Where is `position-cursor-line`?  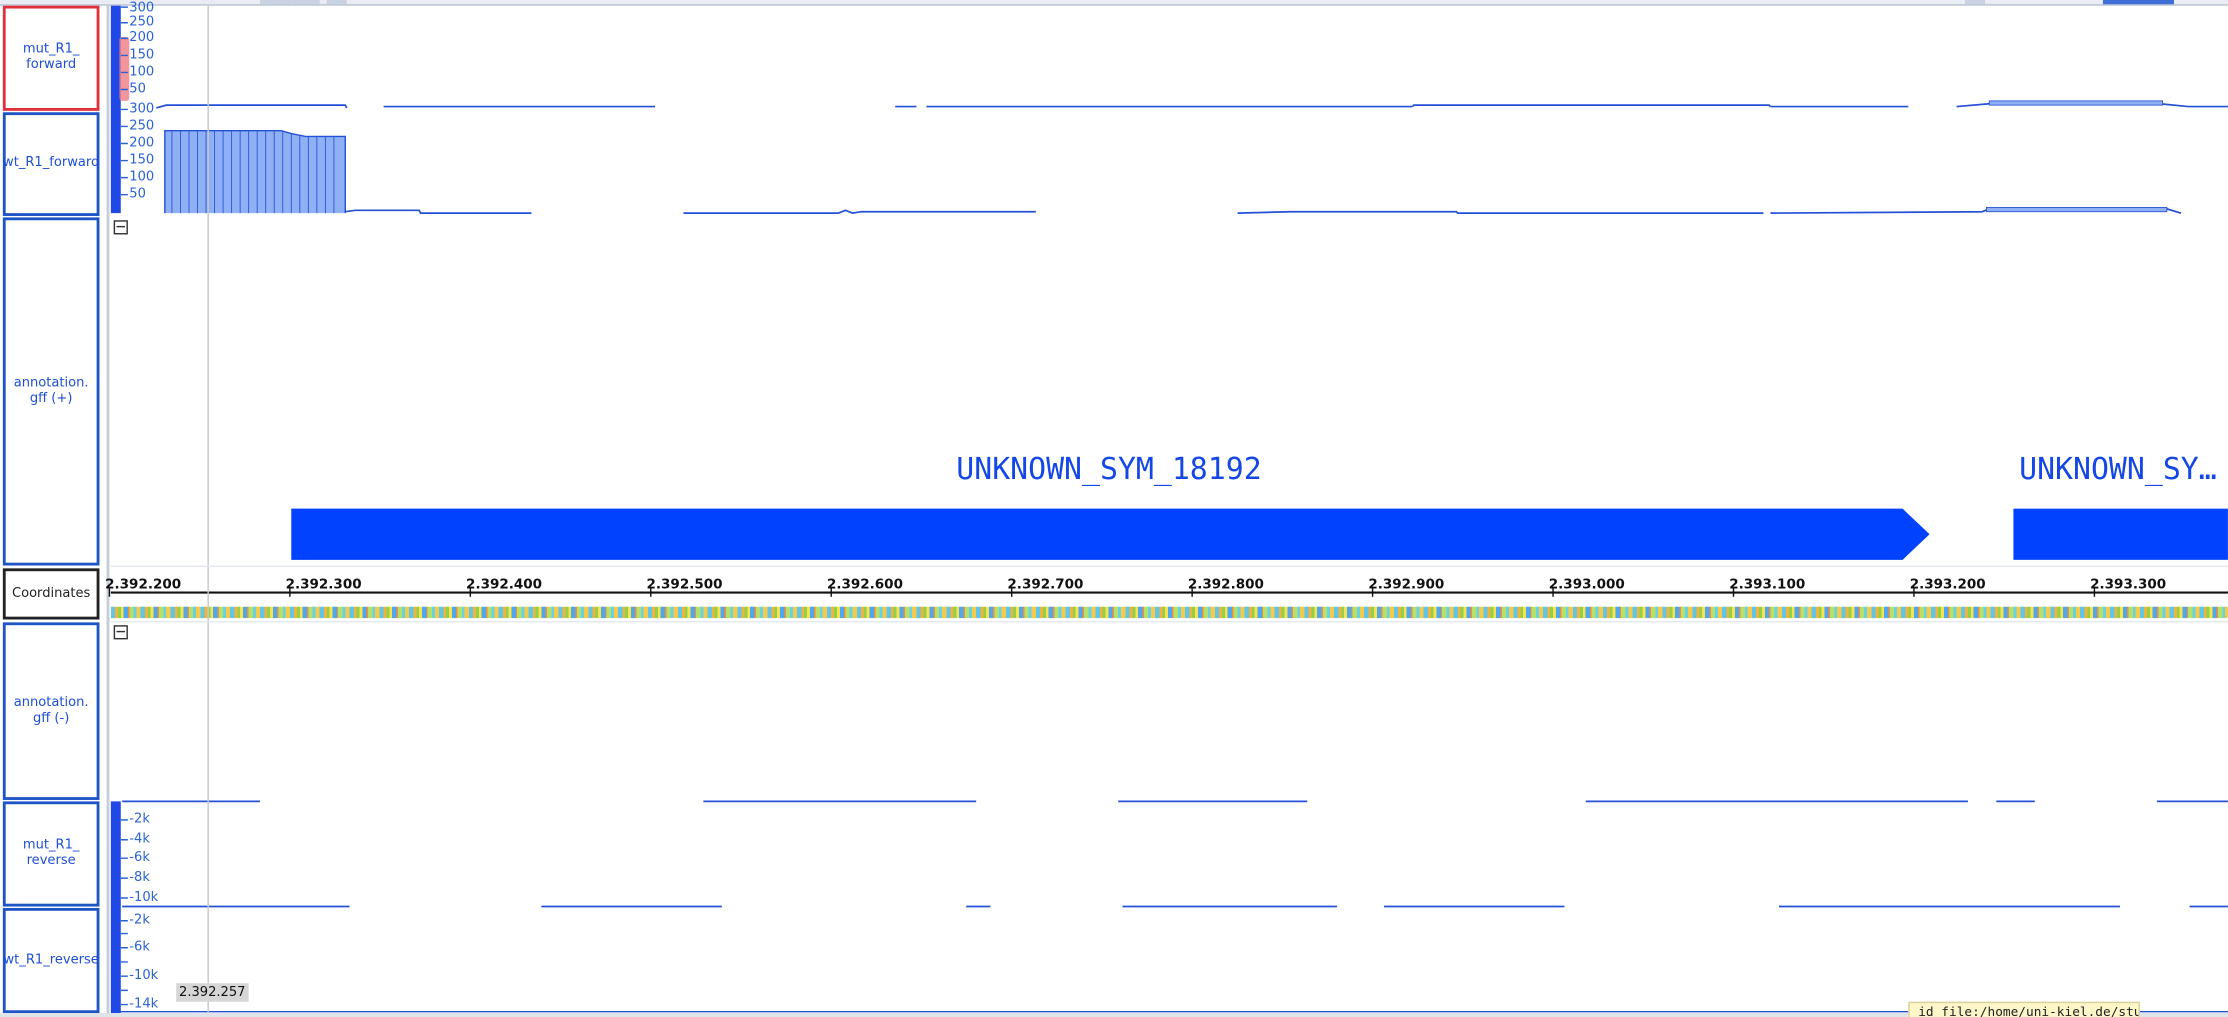
position-cursor-line is located at coordinates (208, 509).